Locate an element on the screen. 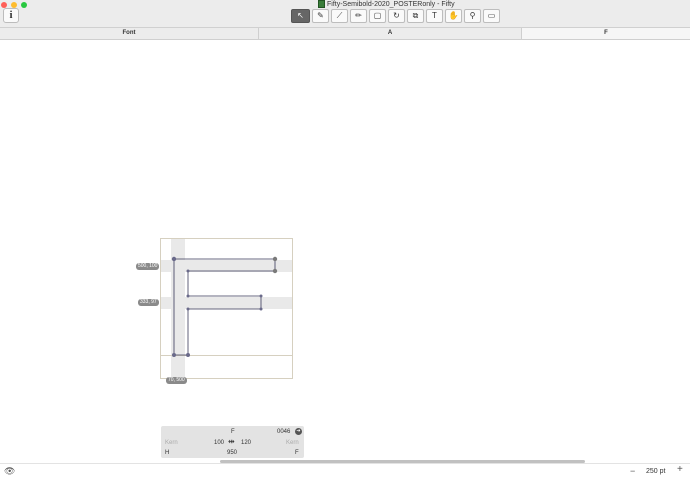 The width and height of the screenshot is (690, 479). rotate-icon: ↻ is located at coordinates (396, 16).